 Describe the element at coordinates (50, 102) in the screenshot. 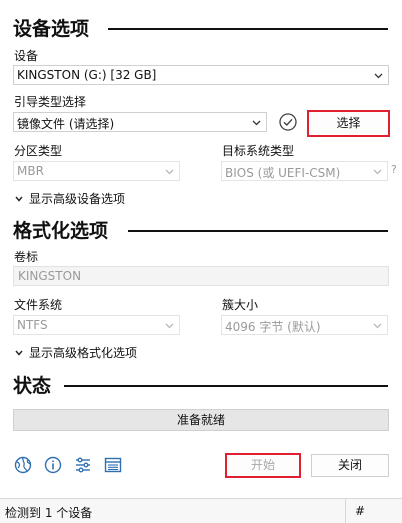

I see `boot-selection-label: 引导类型选择` at that location.